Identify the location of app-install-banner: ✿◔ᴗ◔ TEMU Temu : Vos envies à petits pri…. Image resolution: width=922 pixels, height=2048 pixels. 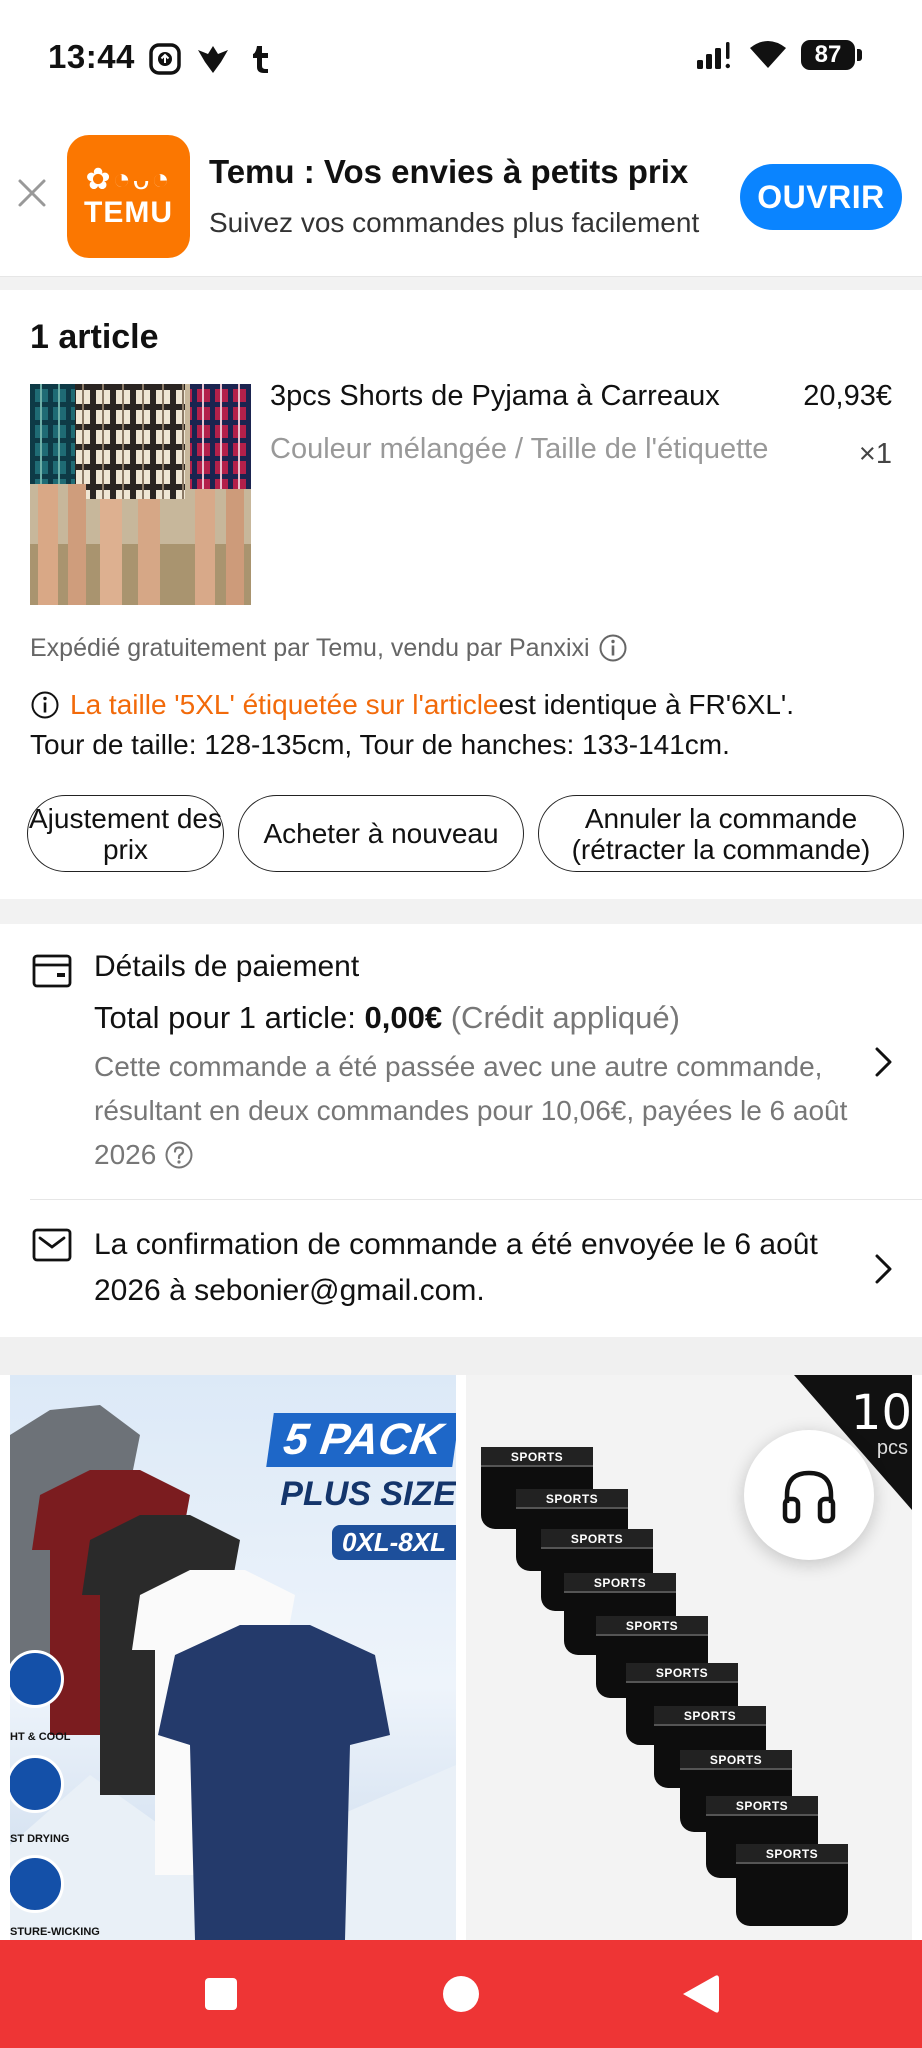
(461, 196).